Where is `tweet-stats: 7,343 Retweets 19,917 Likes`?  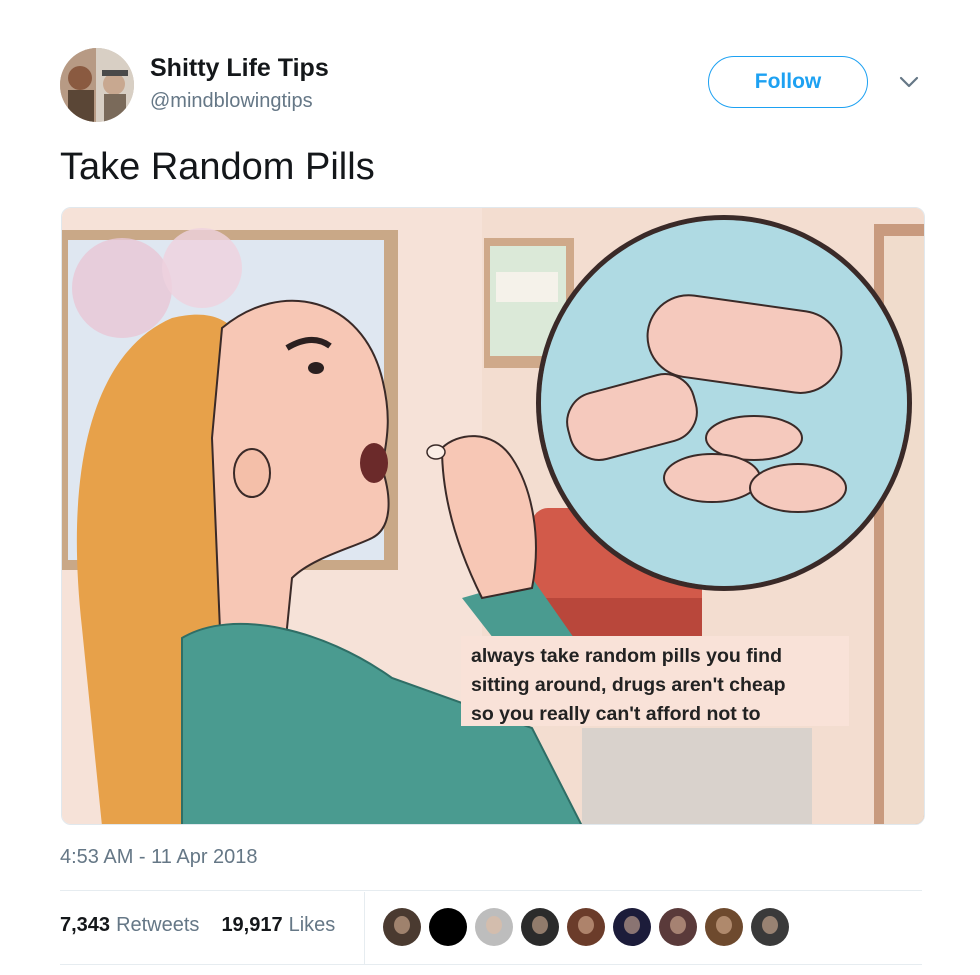
tweet-stats: 7,343 Retweets 19,917 Likes is located at coordinates (205, 925).